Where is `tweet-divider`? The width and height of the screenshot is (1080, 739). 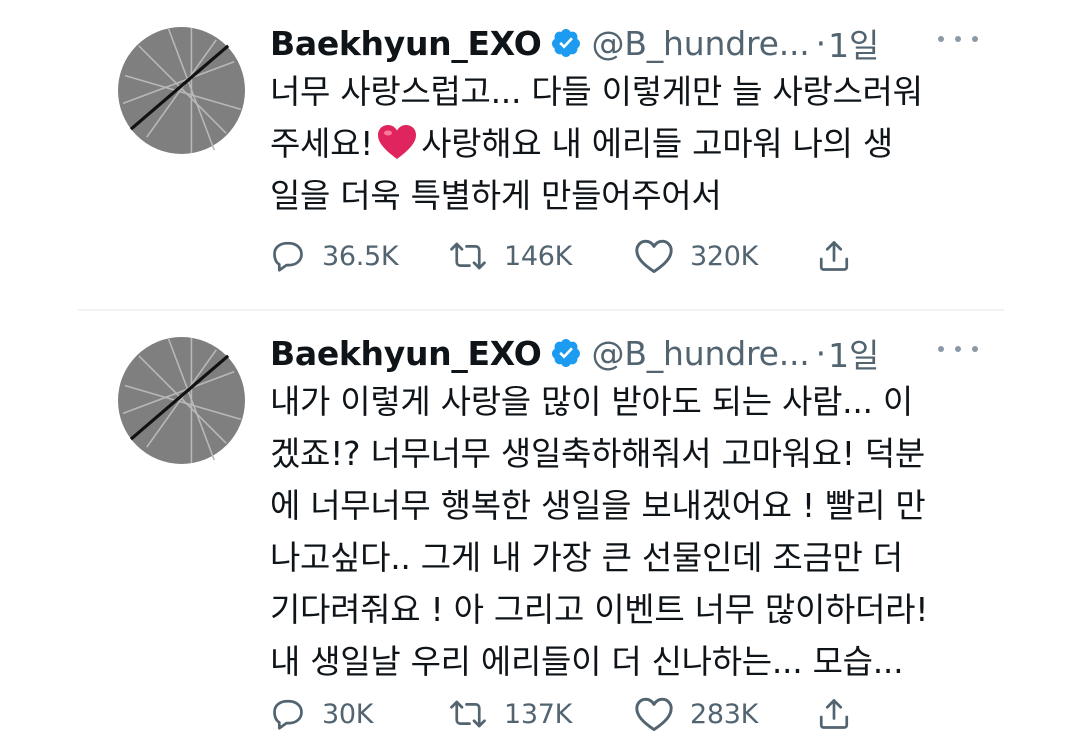 tweet-divider is located at coordinates (541, 310).